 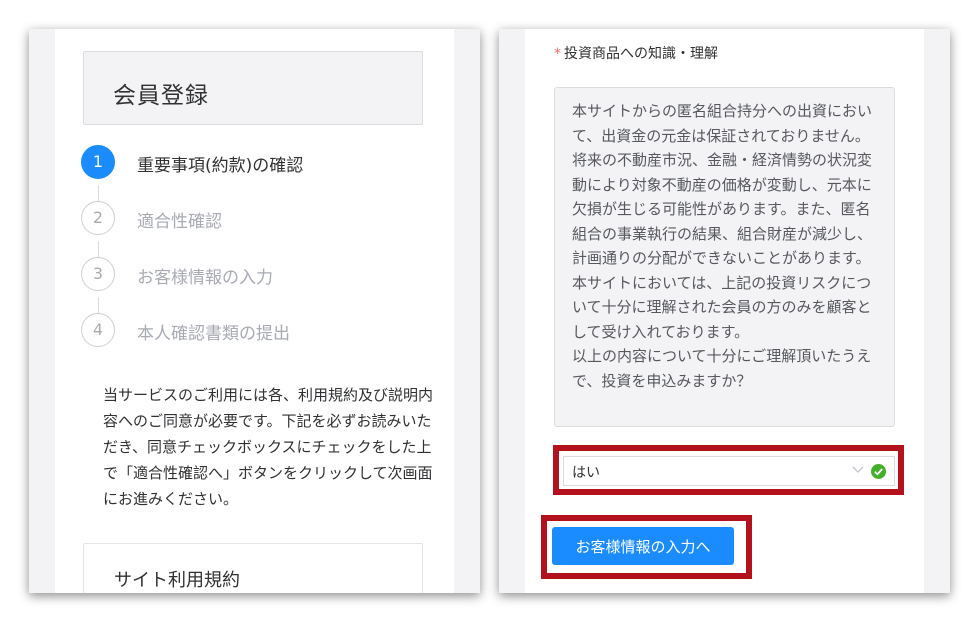 What do you see at coordinates (177, 580) in the screenshot?
I see `terms-title: サイト利用規約` at bounding box center [177, 580].